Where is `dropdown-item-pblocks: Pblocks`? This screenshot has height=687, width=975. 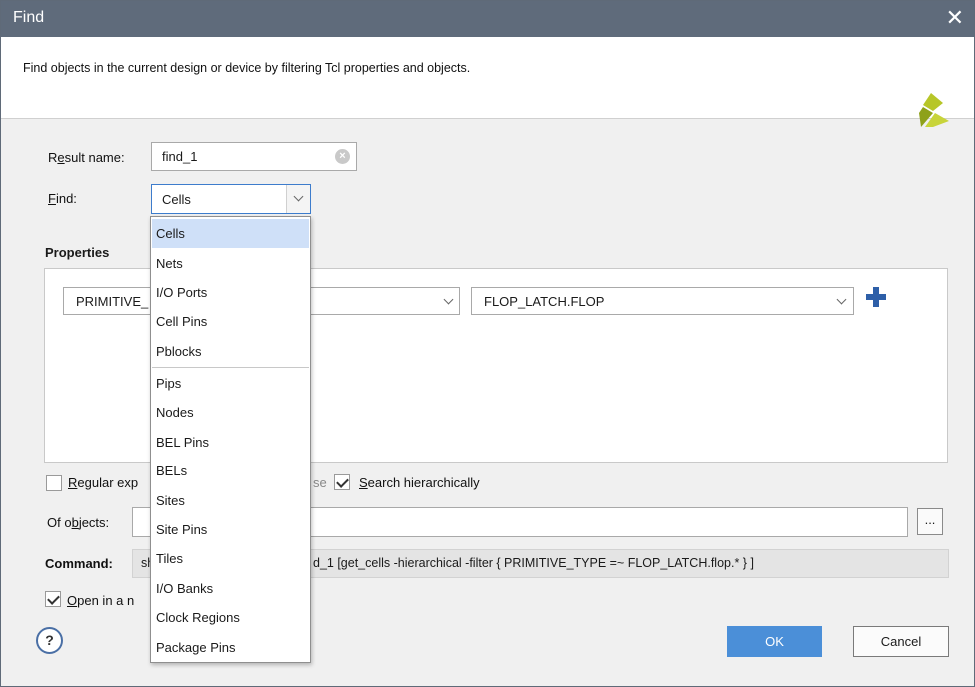 dropdown-item-pblocks: Pblocks is located at coordinates (230, 351).